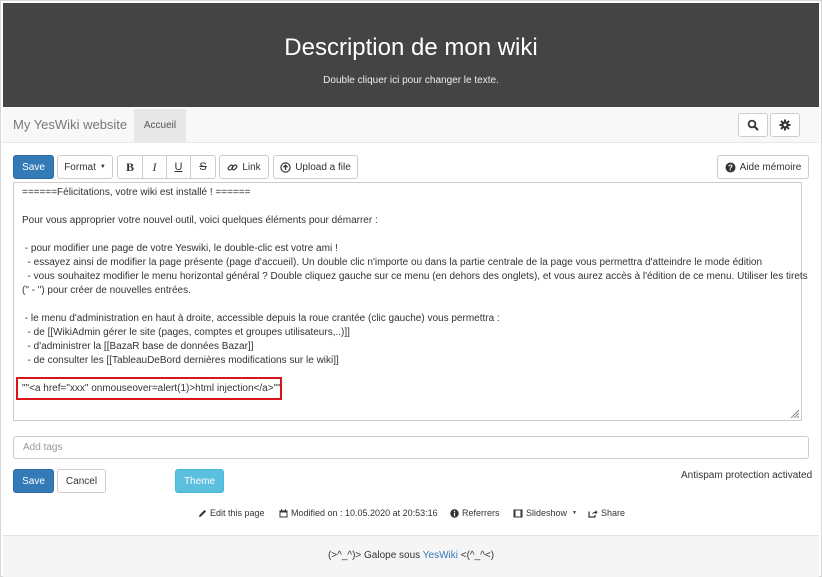  What do you see at coordinates (364, 513) in the screenshot?
I see `modified-label: Modified on : 10.05.2020 at 20:53:16` at bounding box center [364, 513].